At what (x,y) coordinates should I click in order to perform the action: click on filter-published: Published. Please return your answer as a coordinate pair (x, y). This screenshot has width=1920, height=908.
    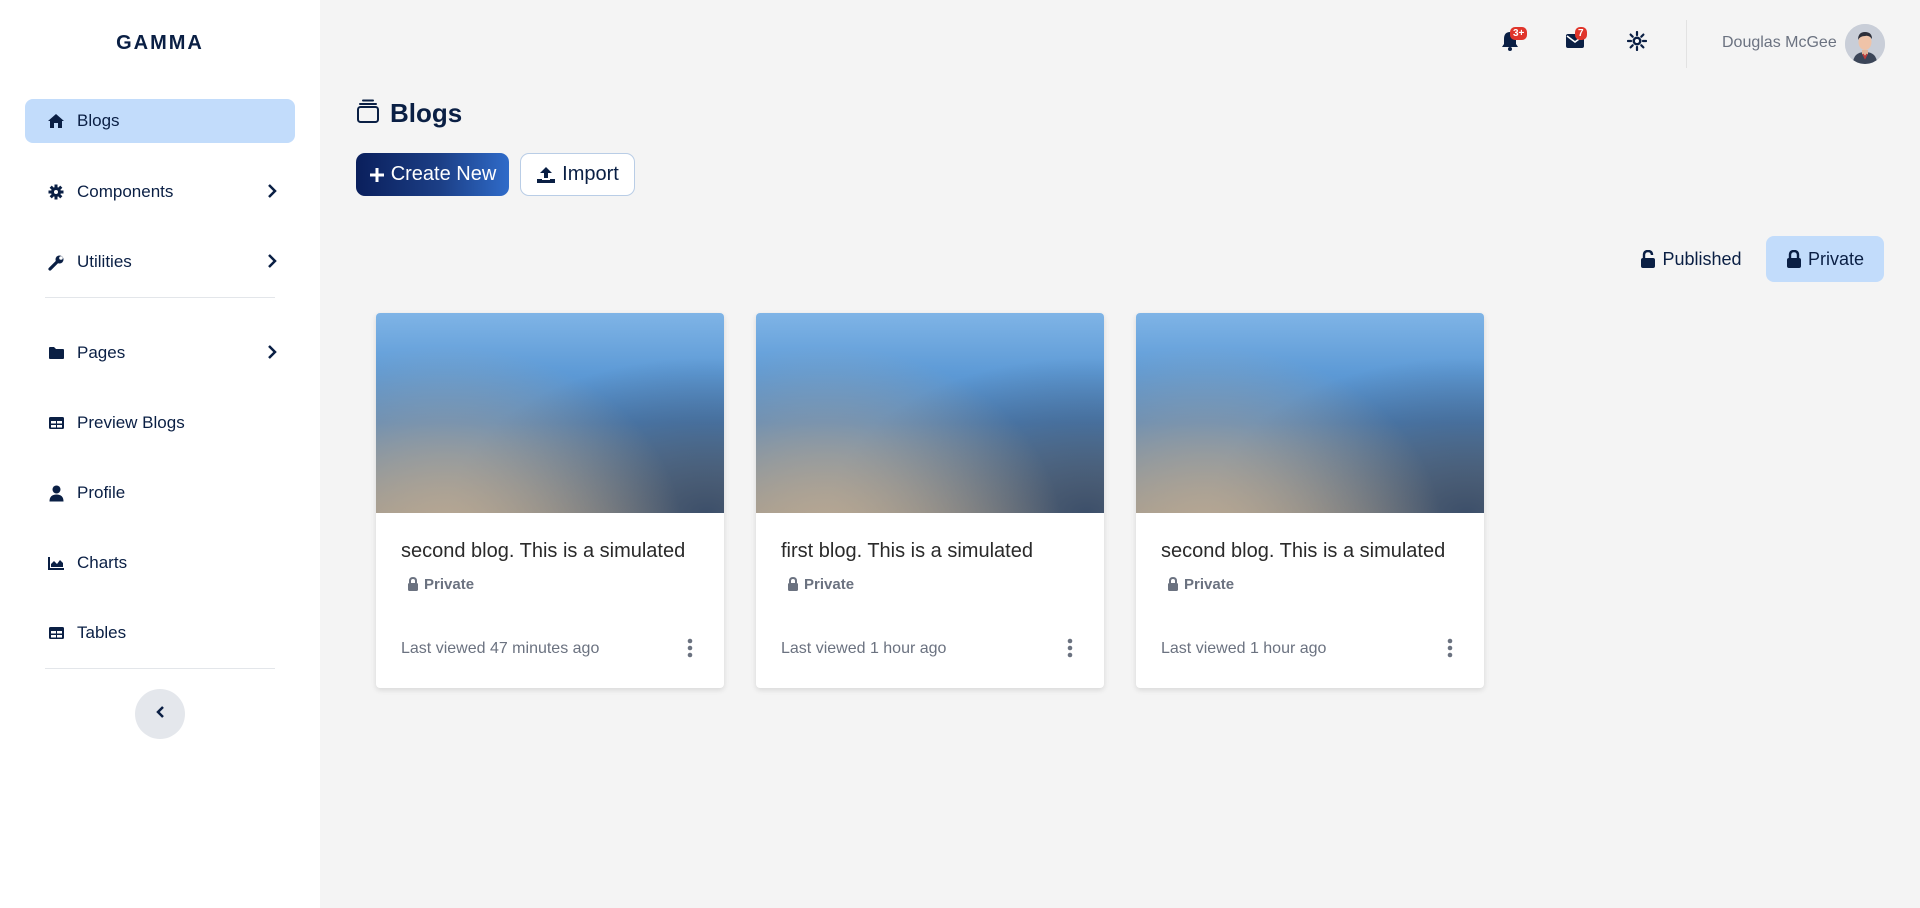
    Looking at the image, I should click on (1691, 259).